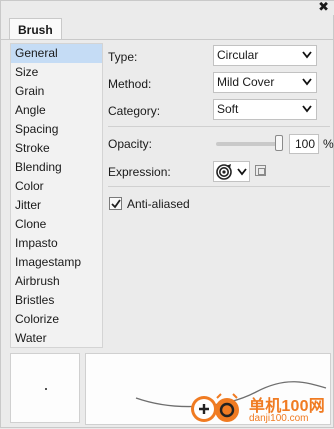 Image resolution: width=334 pixels, height=429 pixels. Describe the element at coordinates (228, 109) in the screenshot. I see `category-value: Soft` at that location.